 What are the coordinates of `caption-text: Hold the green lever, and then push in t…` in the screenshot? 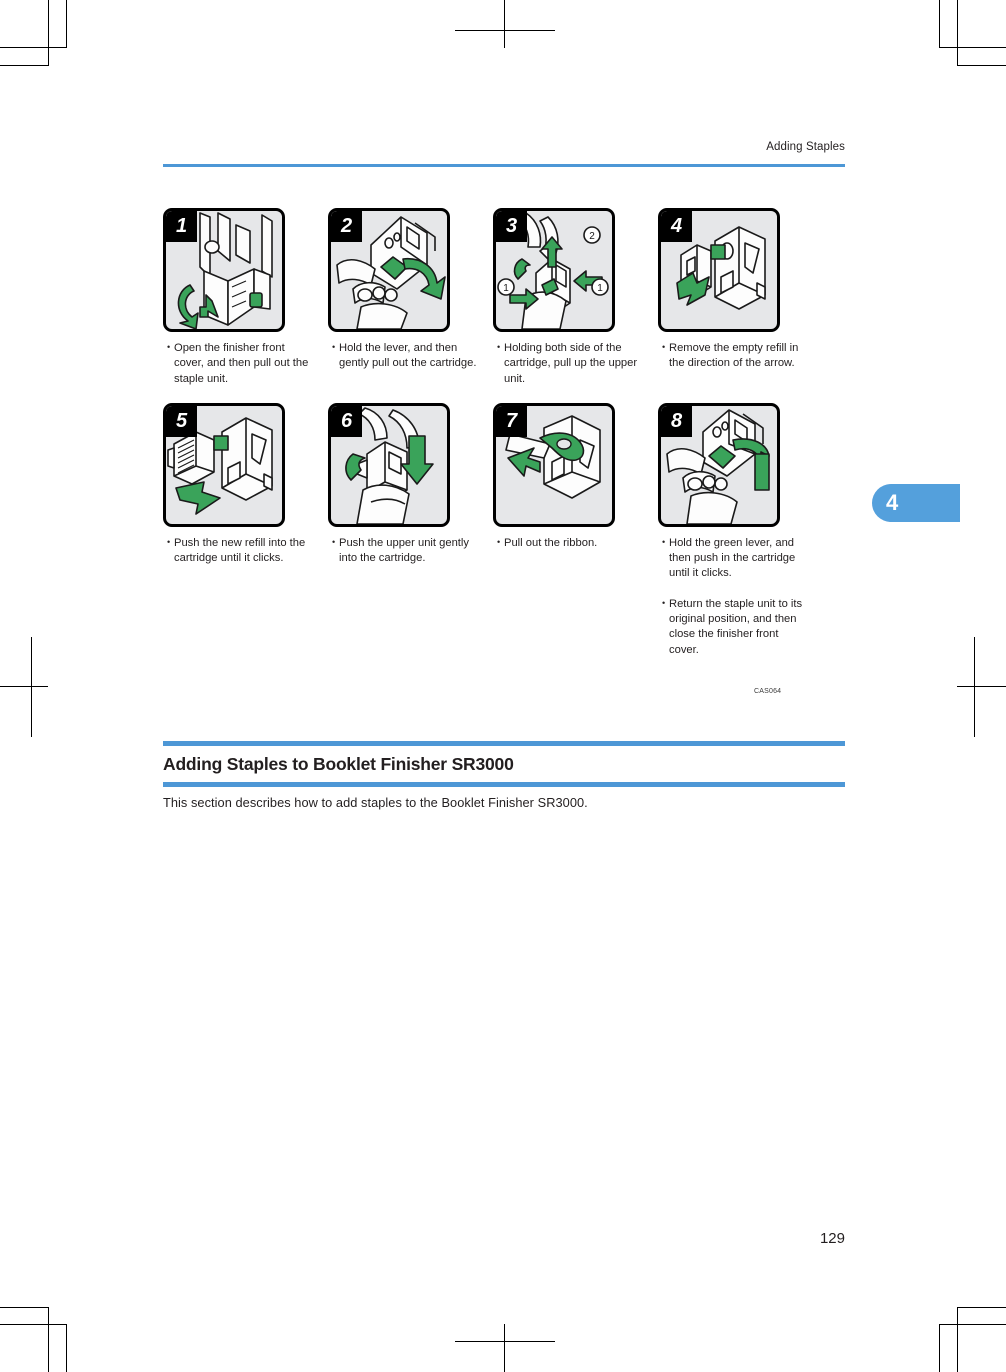 It's located at (732, 558).